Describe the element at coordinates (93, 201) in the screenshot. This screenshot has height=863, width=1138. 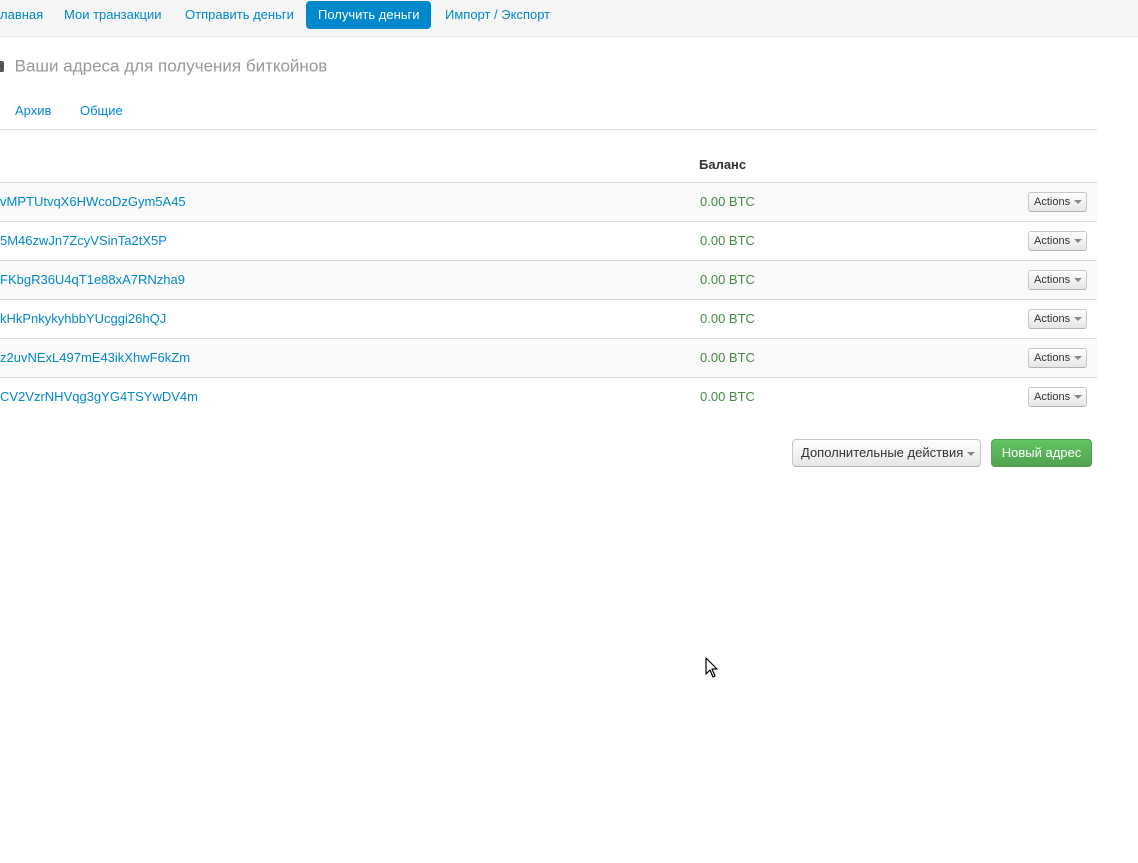
I see `address-link: vMPTUtvqX6HWcoDzGym5A45` at that location.